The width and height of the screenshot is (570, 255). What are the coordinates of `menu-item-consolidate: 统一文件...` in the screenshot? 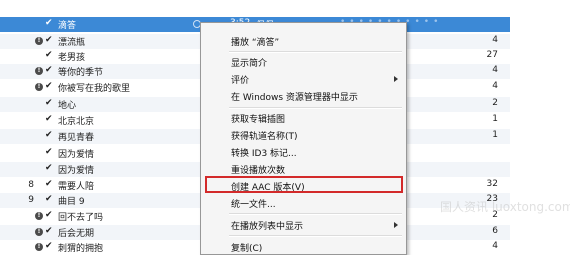 It's located at (253, 203).